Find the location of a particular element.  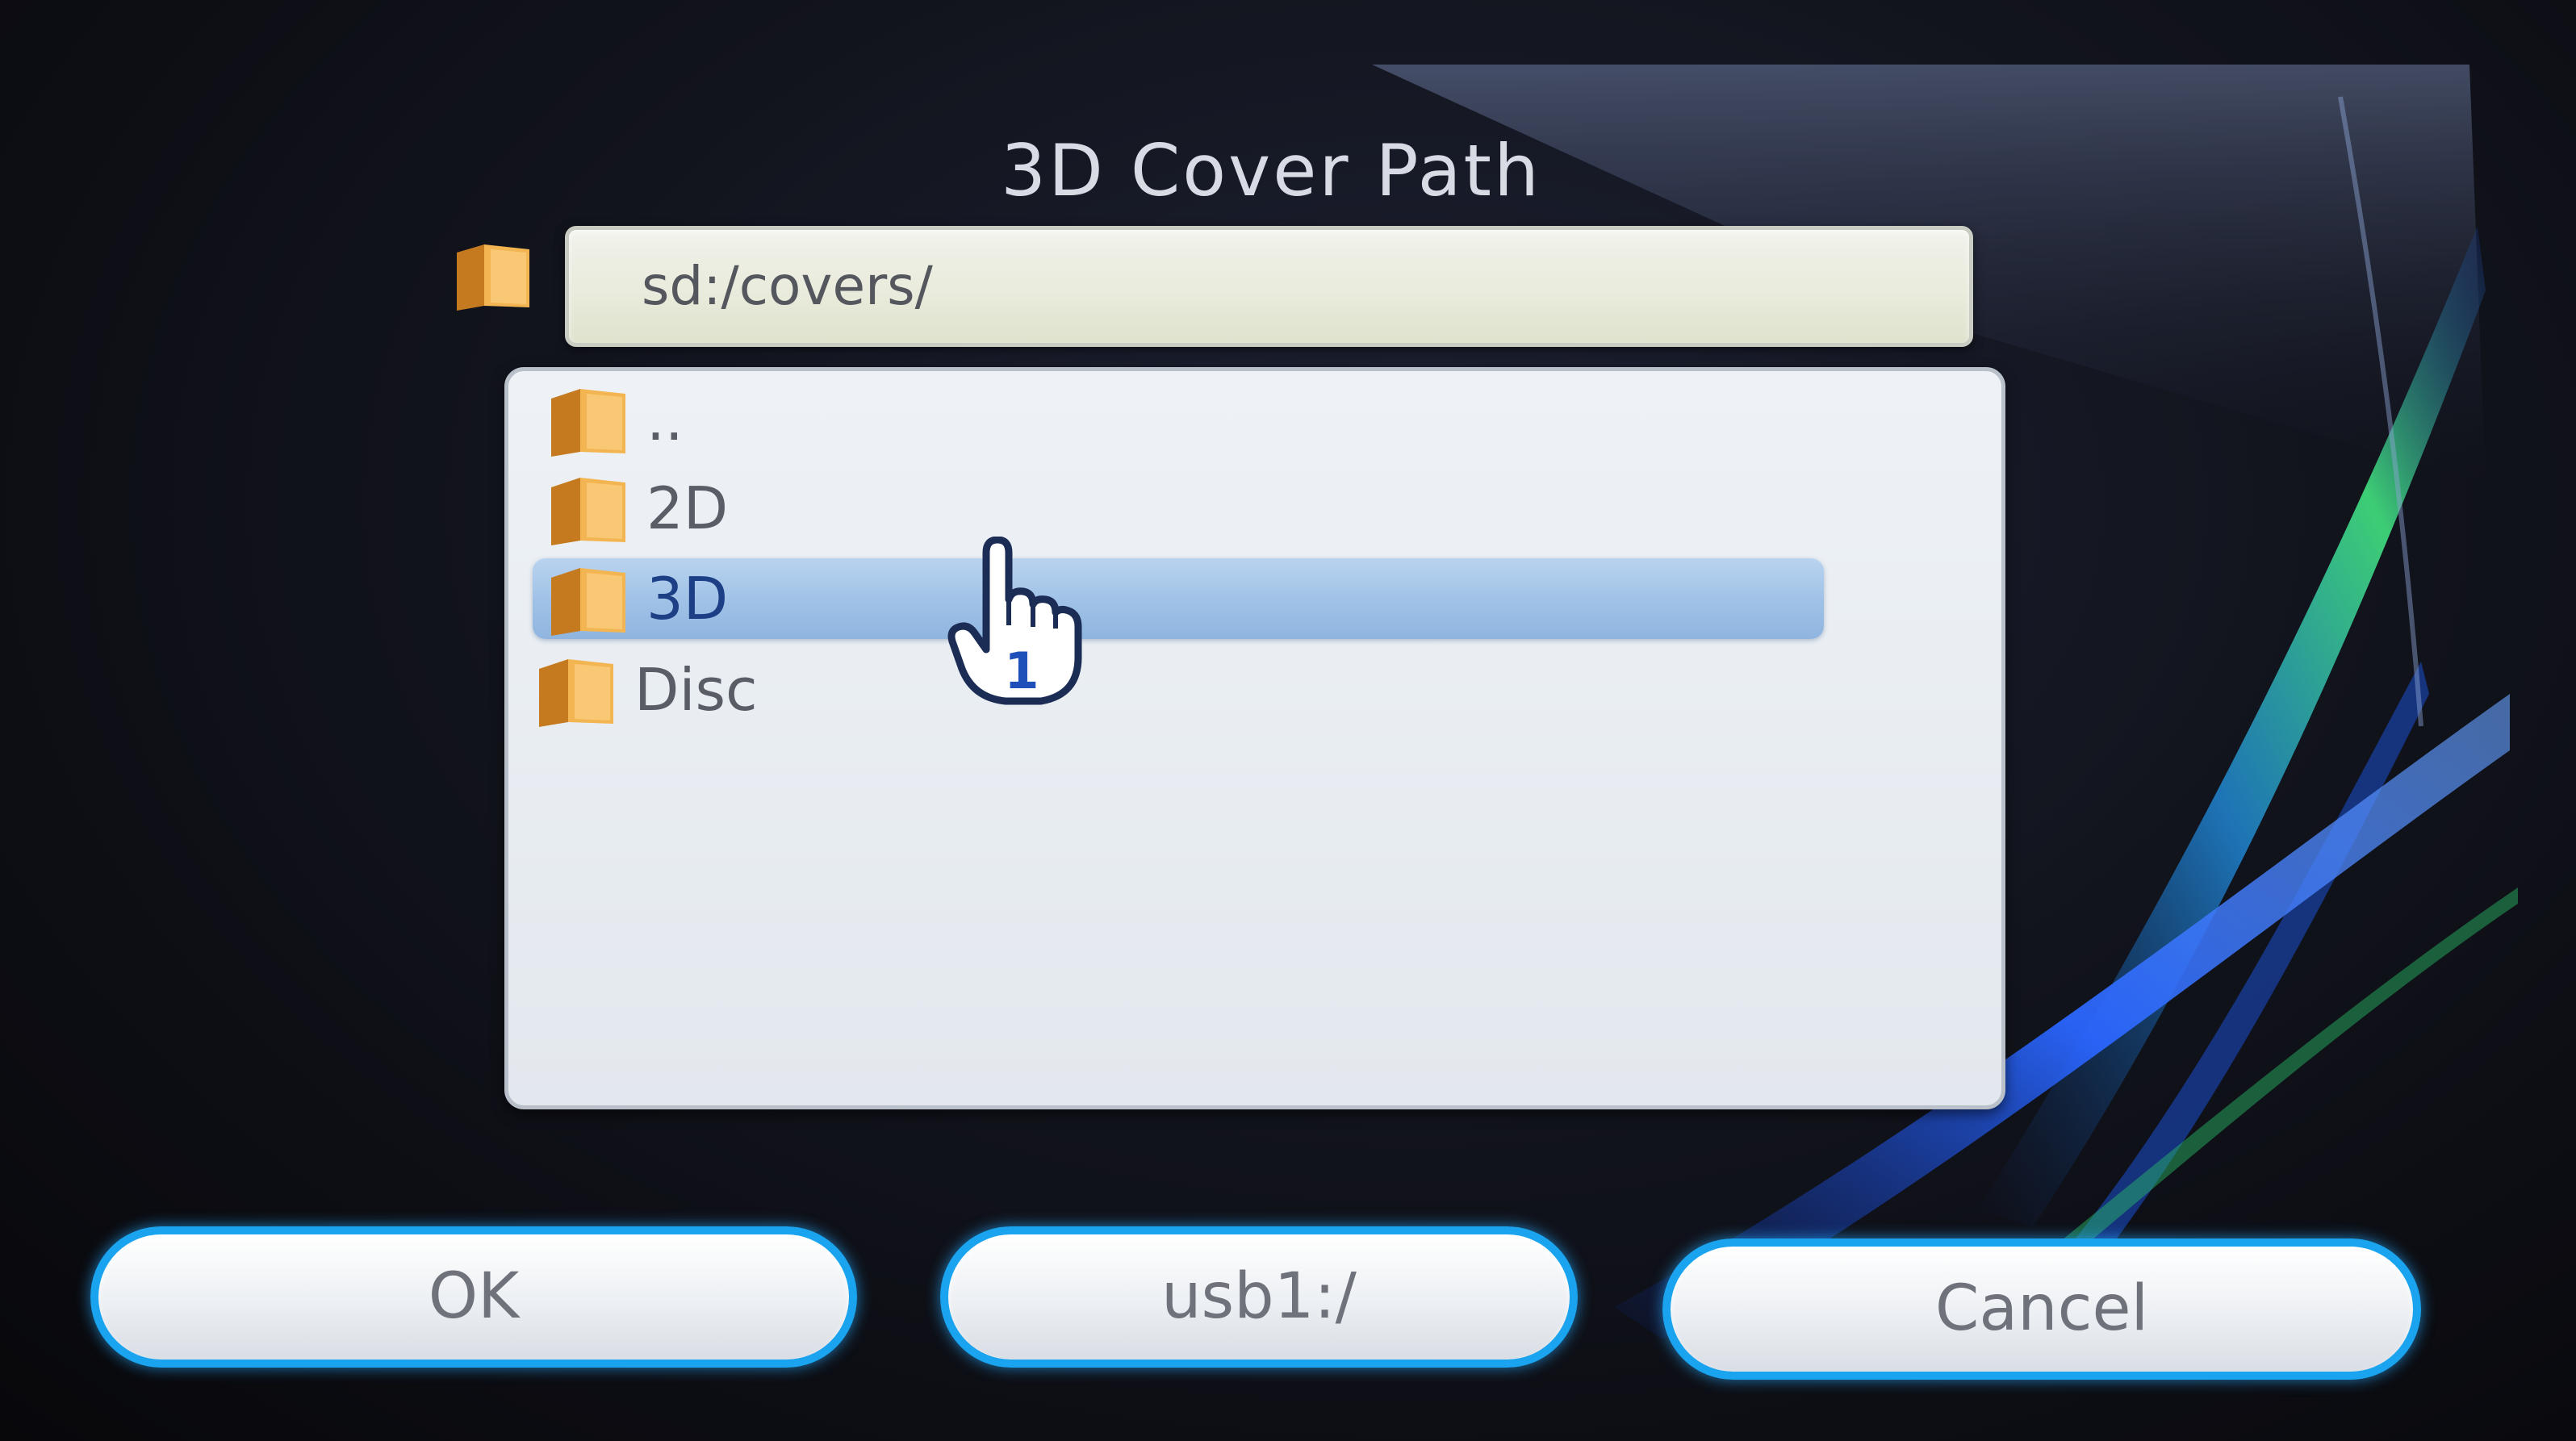

list-item-parent-directory: .. is located at coordinates (1190, 420).